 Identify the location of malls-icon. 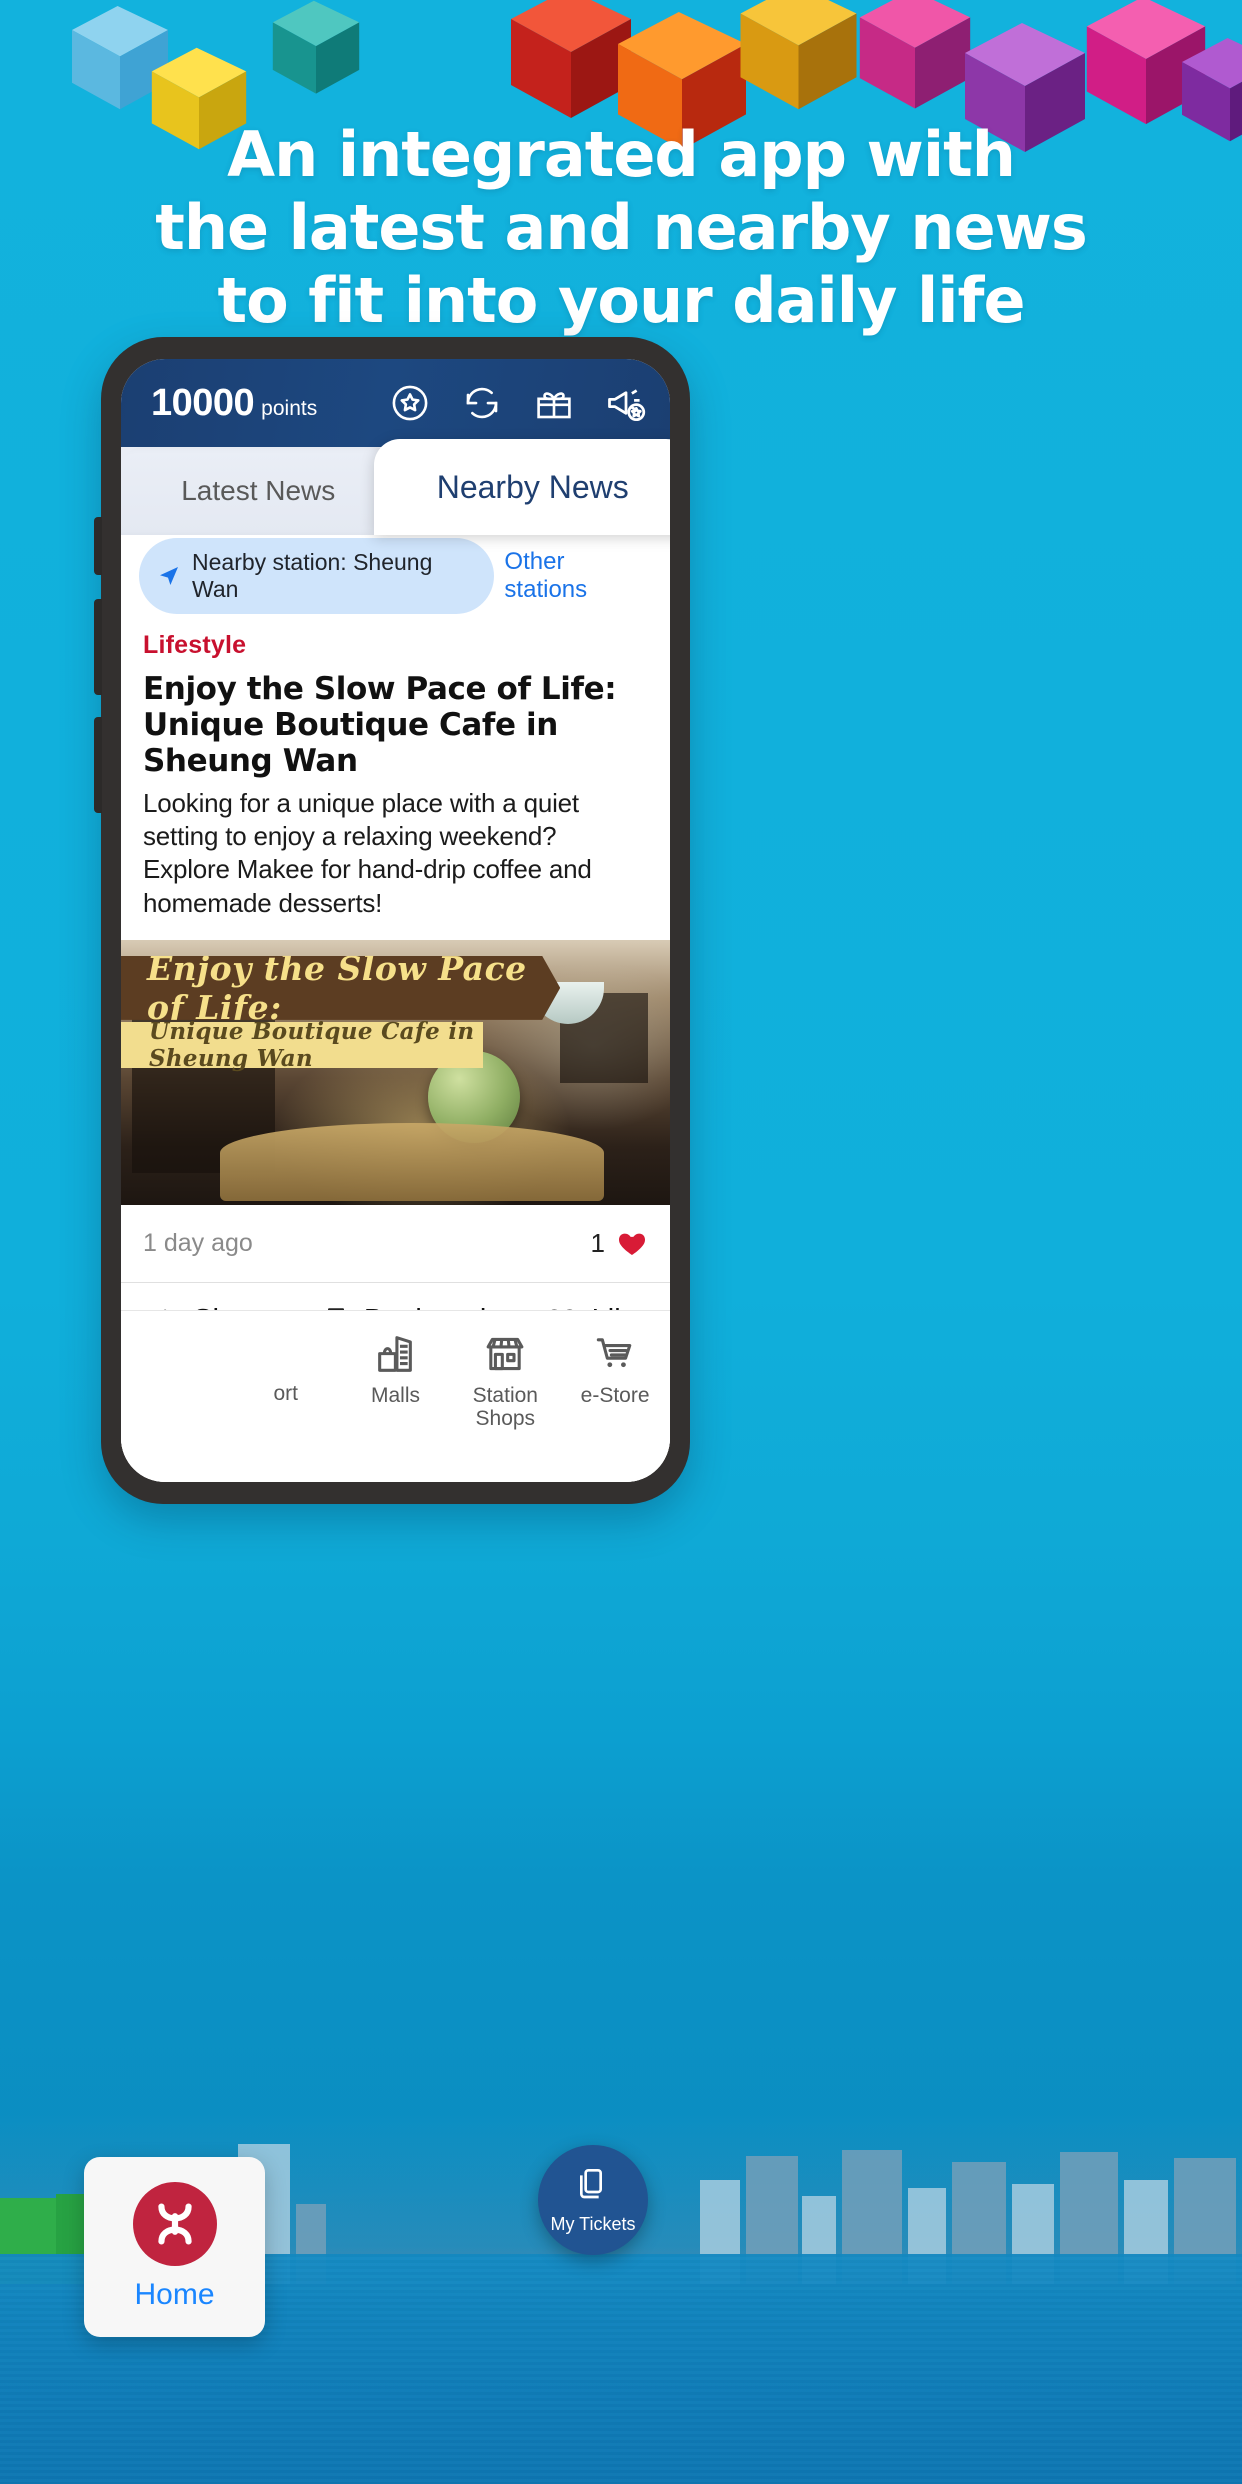
(395, 1354).